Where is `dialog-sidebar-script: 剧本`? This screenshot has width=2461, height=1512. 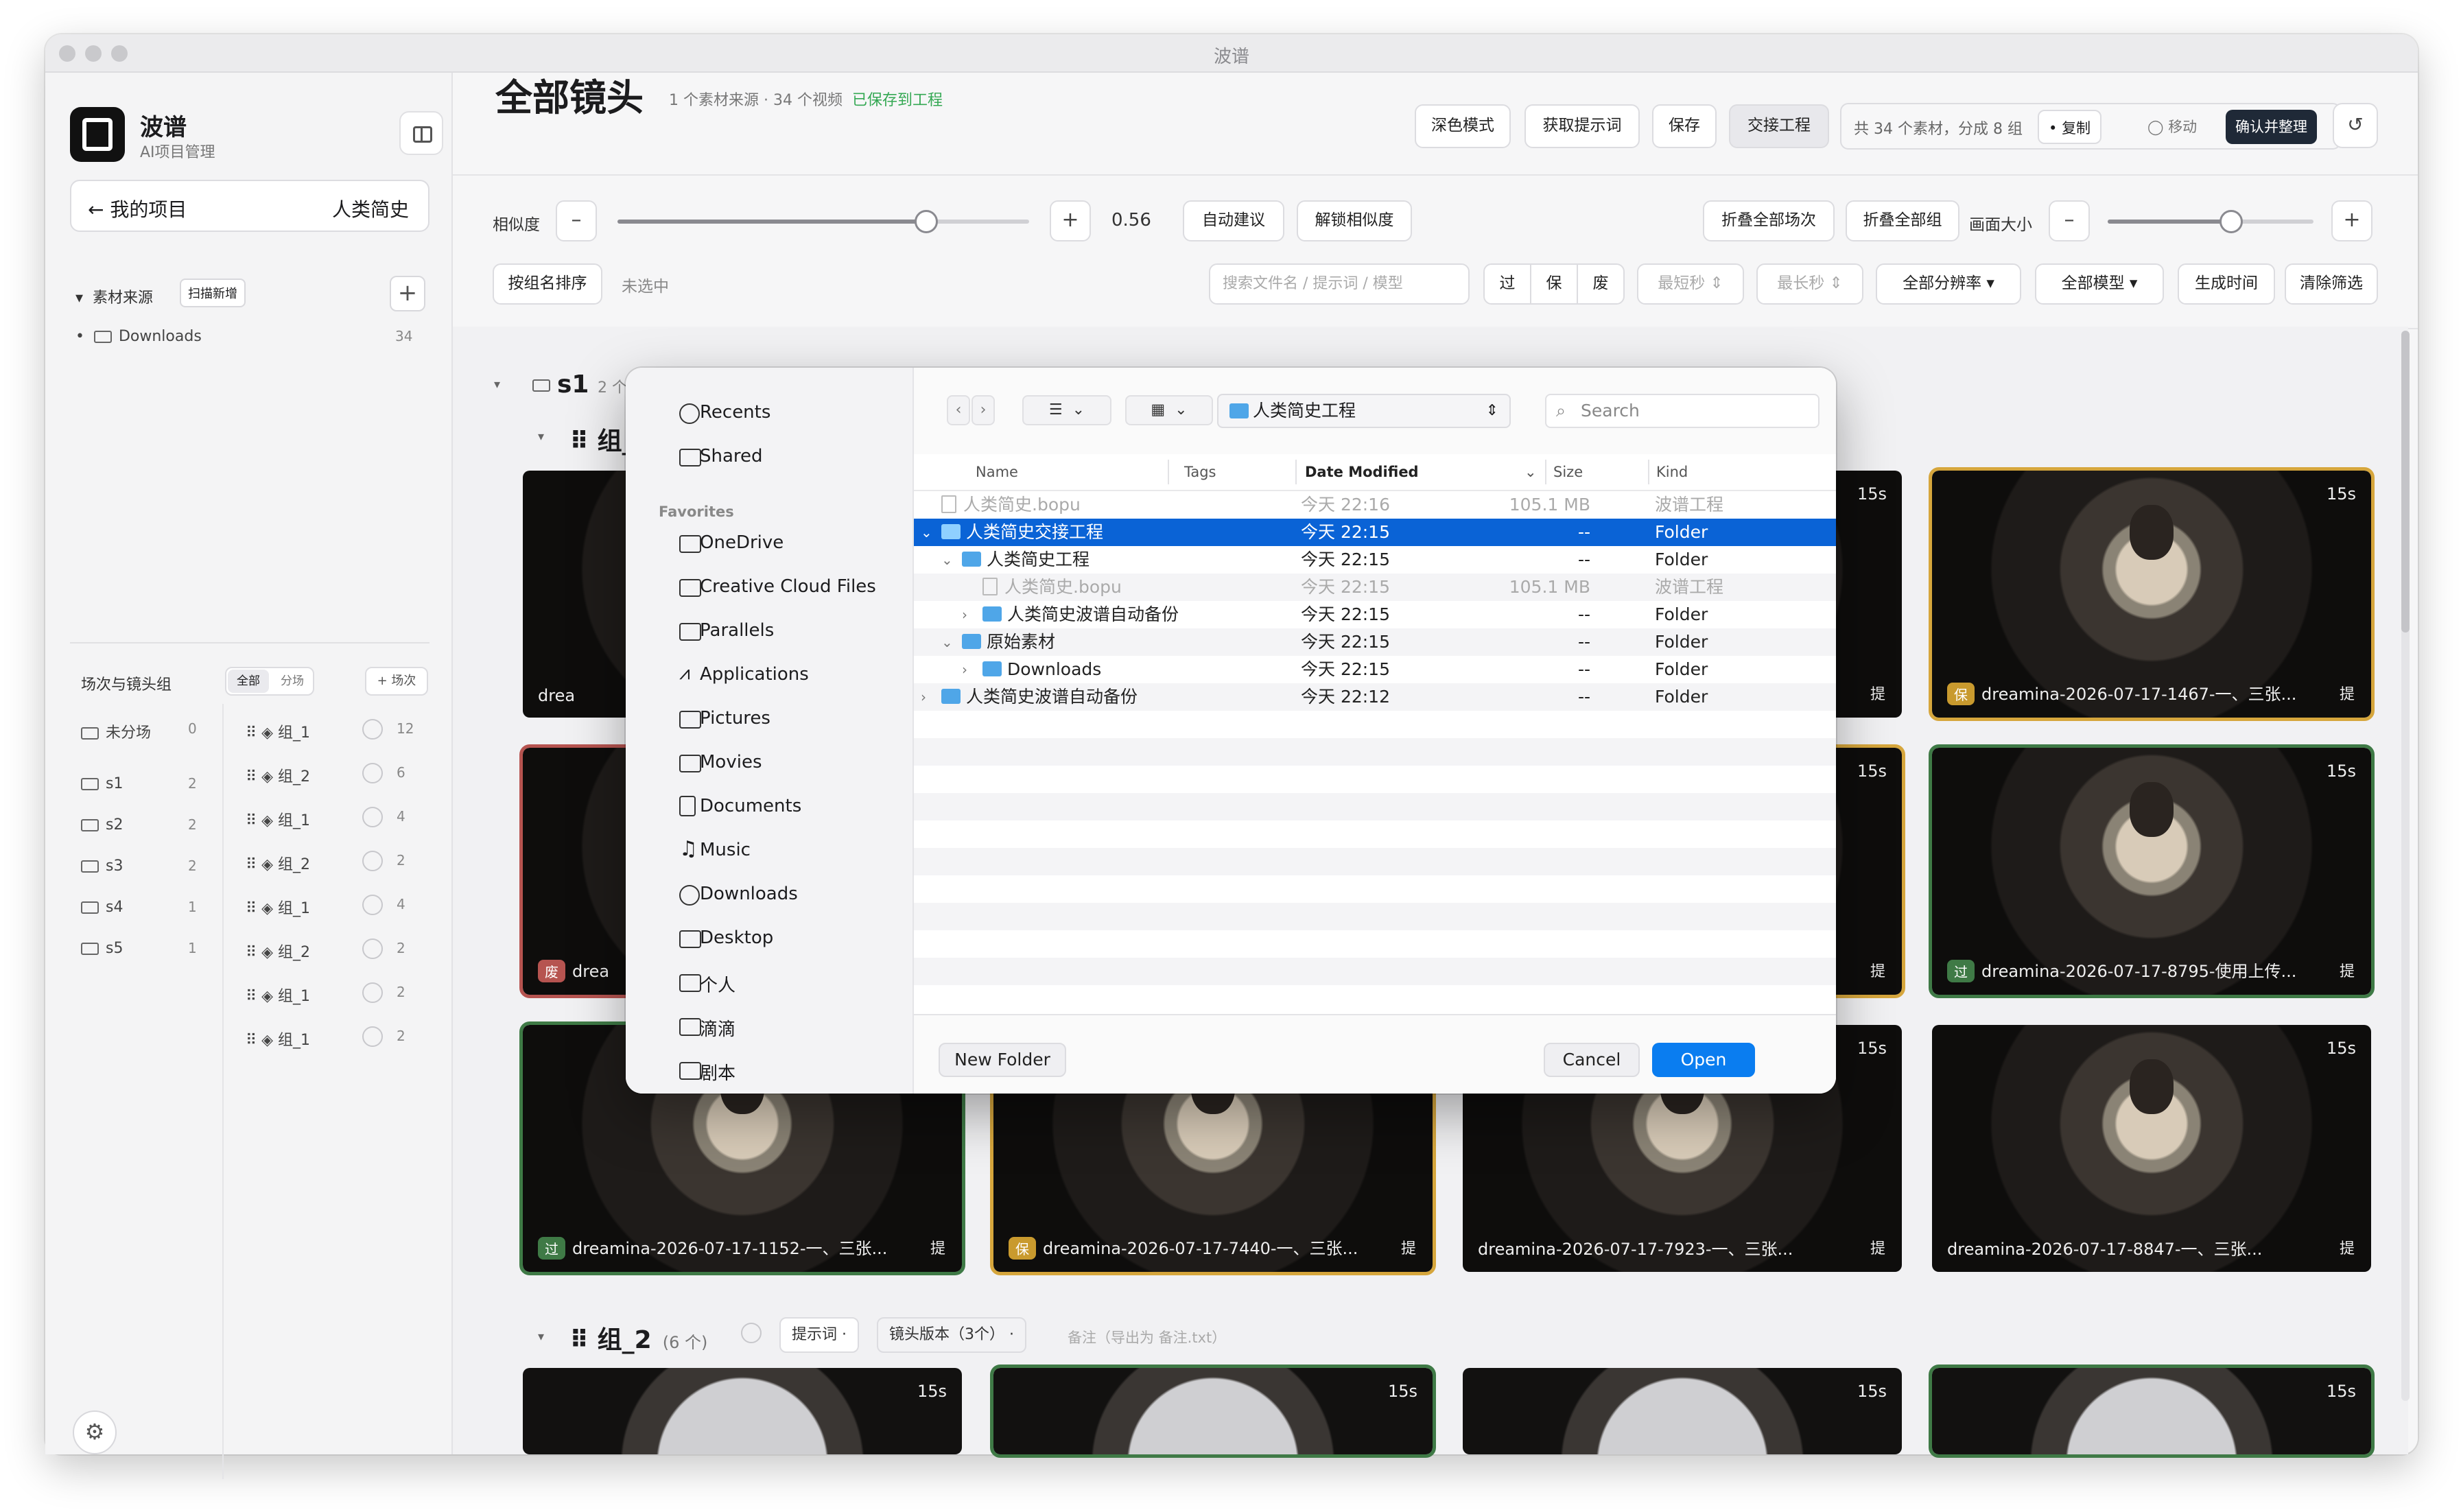
dialog-sidebar-script: 剧本 is located at coordinates (707, 1072).